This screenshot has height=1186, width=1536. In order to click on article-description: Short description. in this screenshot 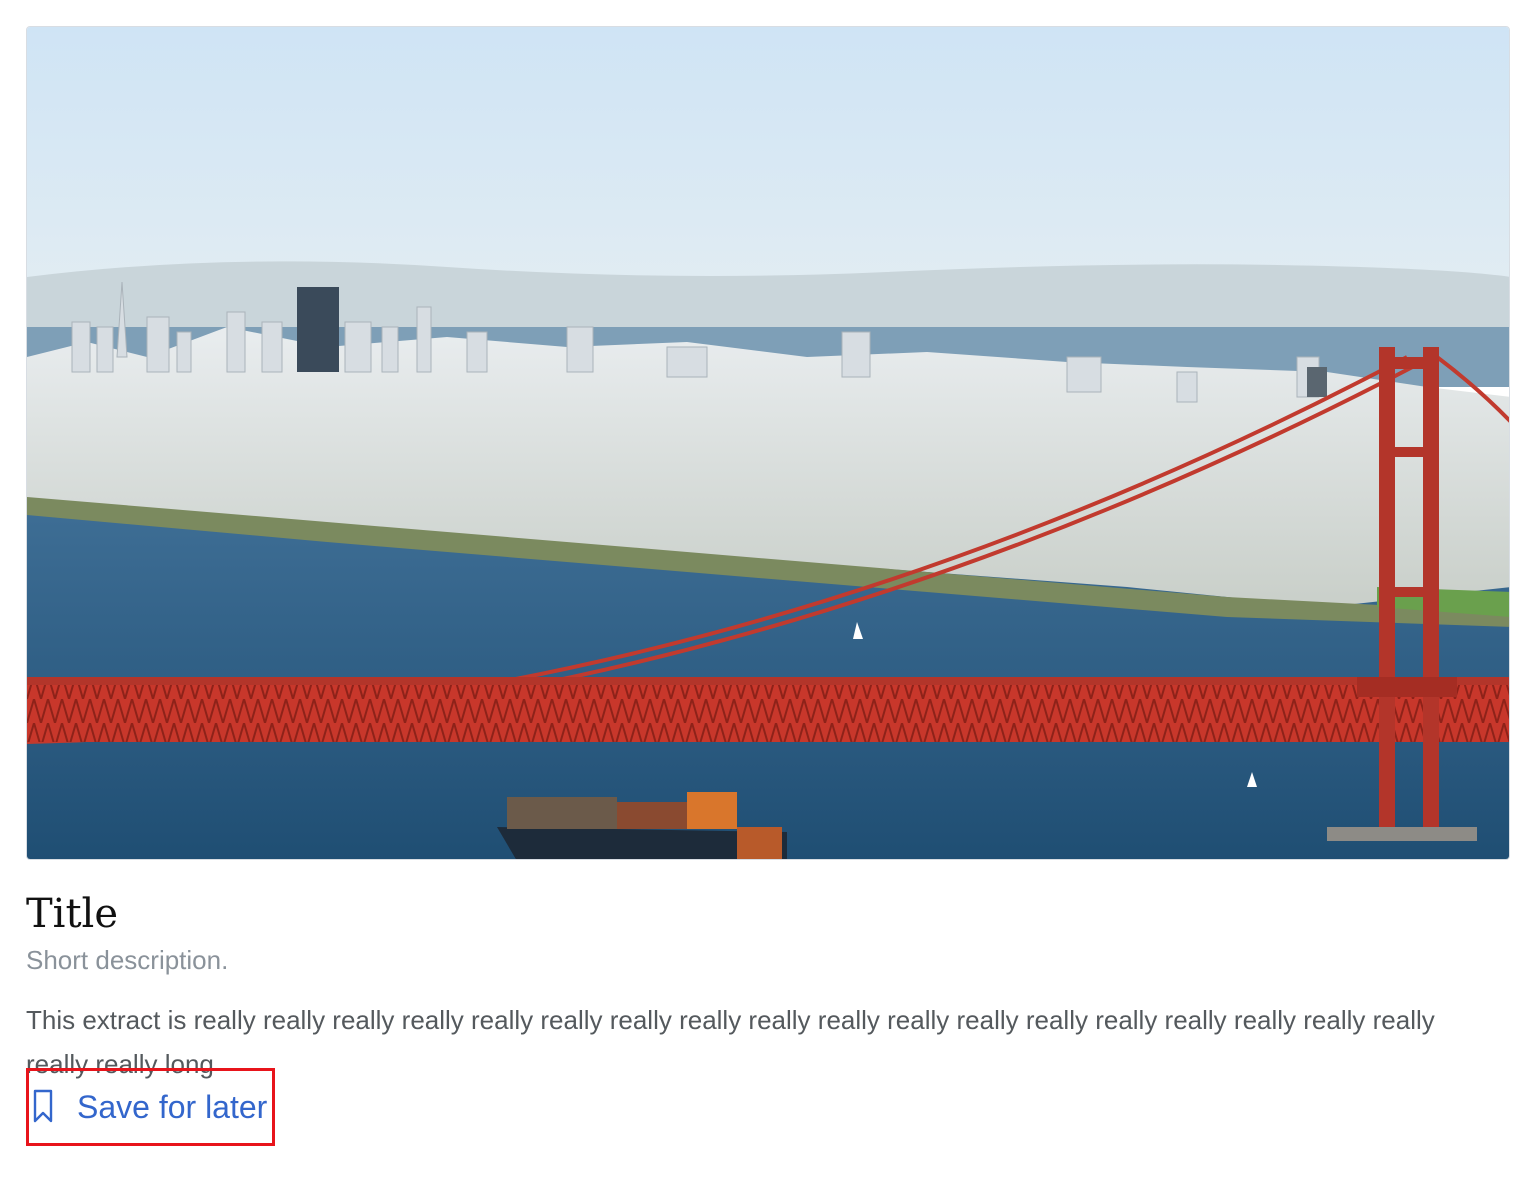, I will do `click(127, 960)`.